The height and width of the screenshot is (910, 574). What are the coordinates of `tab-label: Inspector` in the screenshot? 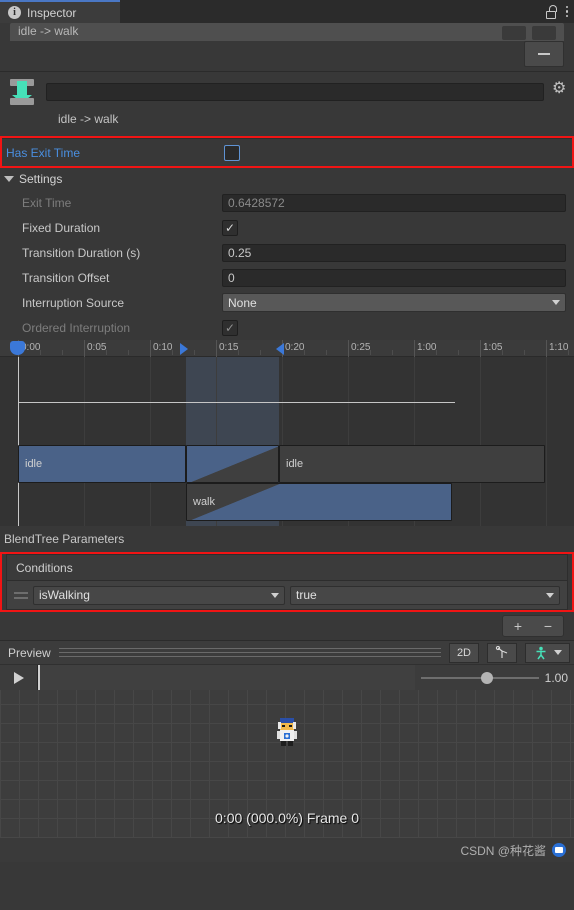 It's located at (52, 12).